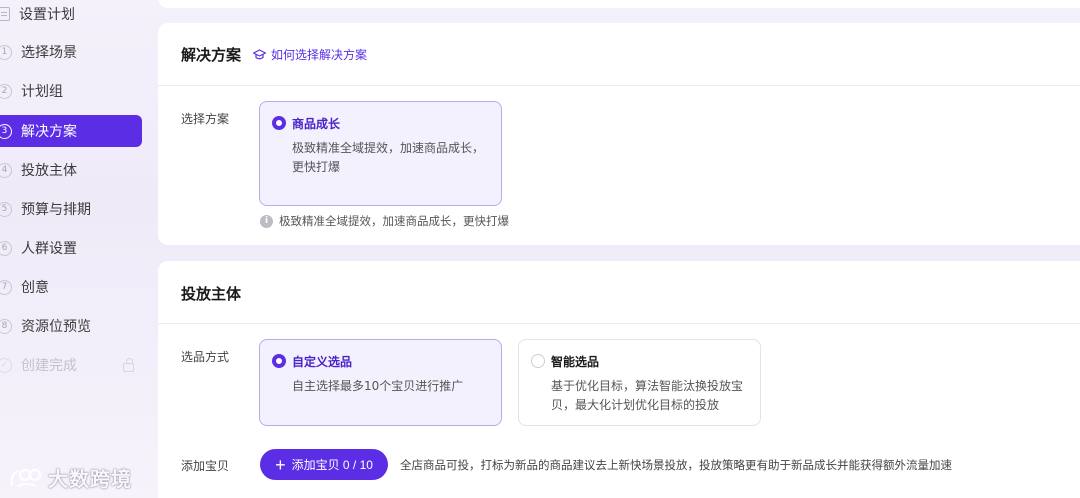 The height and width of the screenshot is (498, 1080). What do you see at coordinates (6, 248) in the screenshot?
I see `step-number: 6` at bounding box center [6, 248].